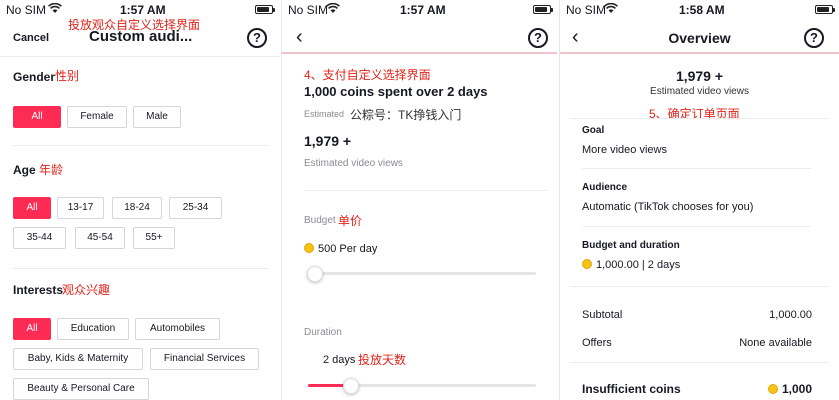  I want to click on insufficient-coins-value: 1,000, so click(789, 389).